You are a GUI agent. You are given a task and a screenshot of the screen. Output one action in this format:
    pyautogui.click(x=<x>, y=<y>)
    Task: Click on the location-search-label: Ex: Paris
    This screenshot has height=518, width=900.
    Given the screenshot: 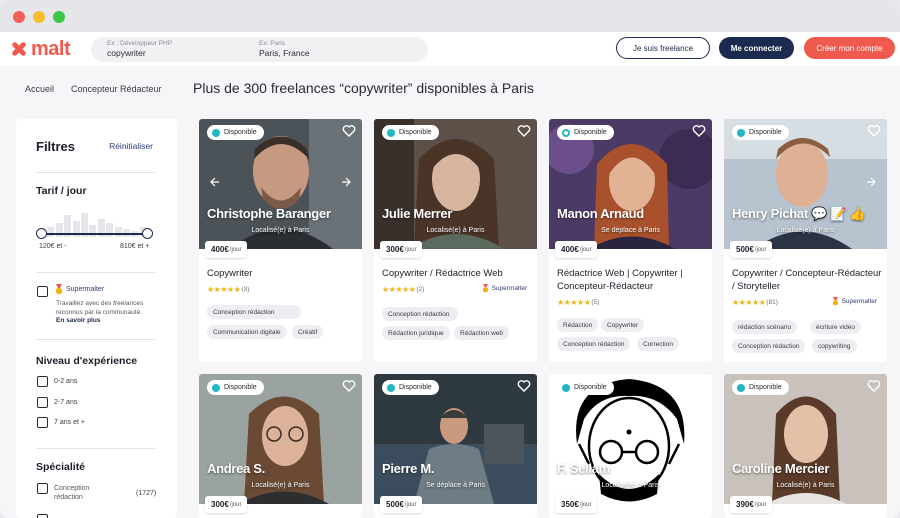 What is the action you would take?
    pyautogui.click(x=272, y=43)
    